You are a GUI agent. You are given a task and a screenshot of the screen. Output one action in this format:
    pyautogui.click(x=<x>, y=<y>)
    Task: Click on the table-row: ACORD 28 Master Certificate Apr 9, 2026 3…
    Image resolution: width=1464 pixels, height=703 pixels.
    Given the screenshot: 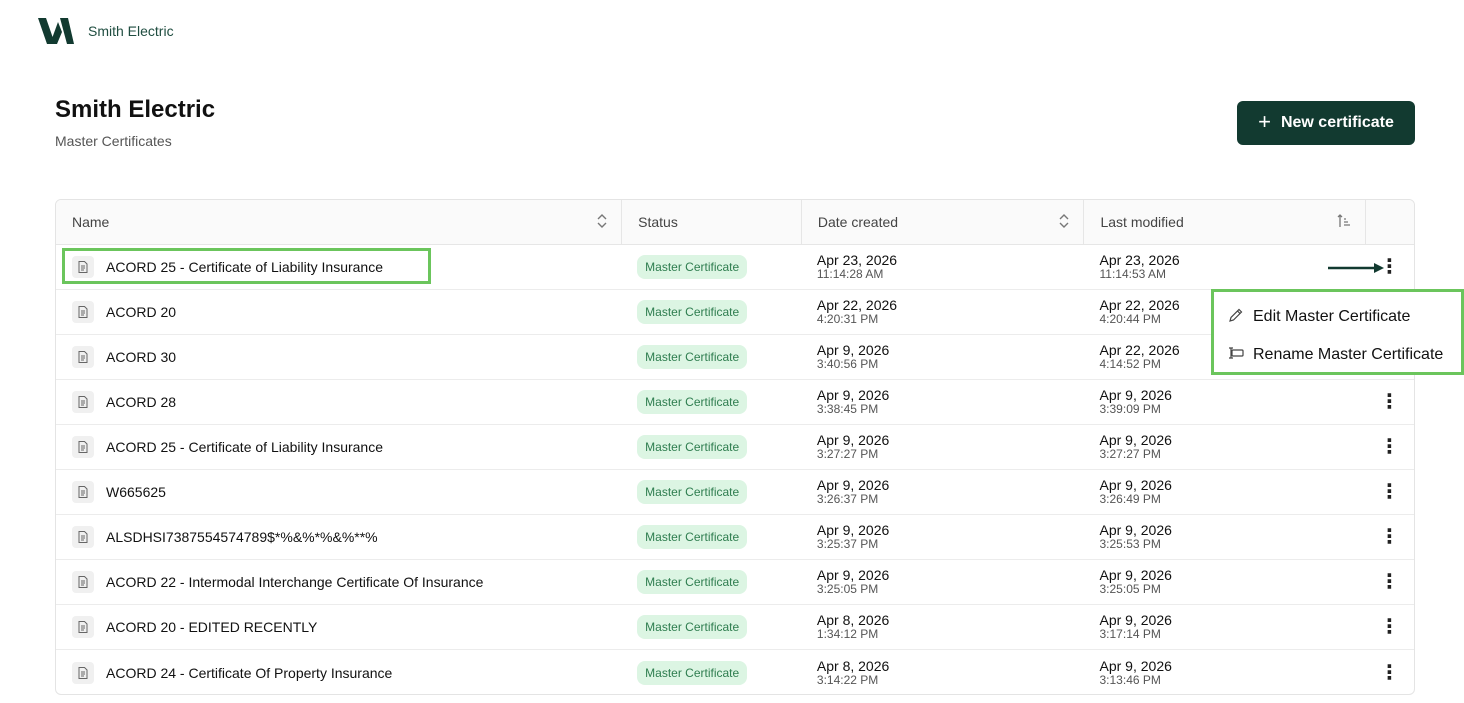 What is the action you would take?
    pyautogui.click(x=735, y=402)
    